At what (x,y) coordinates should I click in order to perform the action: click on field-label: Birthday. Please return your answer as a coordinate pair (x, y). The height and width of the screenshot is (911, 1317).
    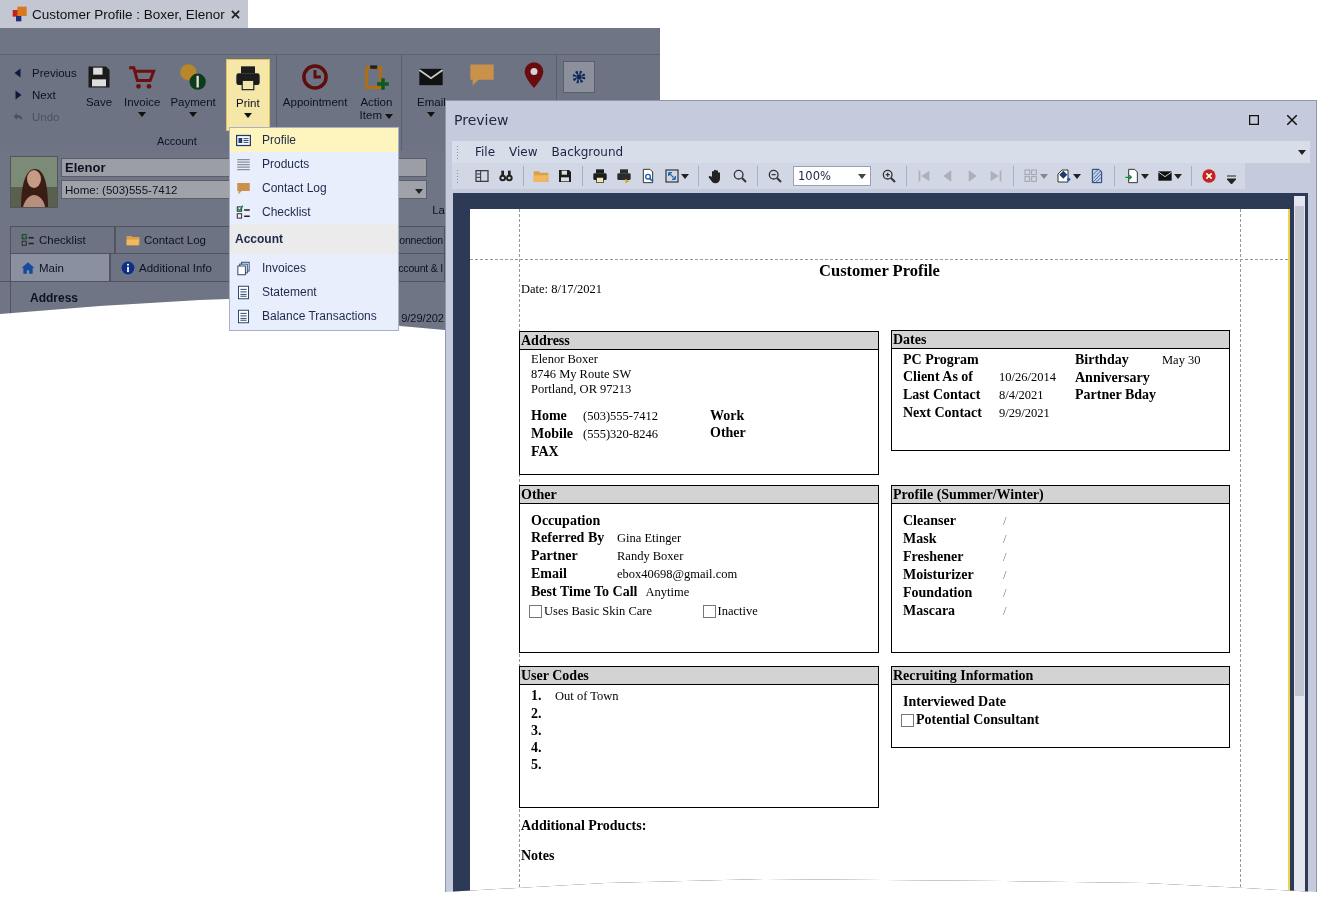
    Looking at the image, I should click on (1102, 359).